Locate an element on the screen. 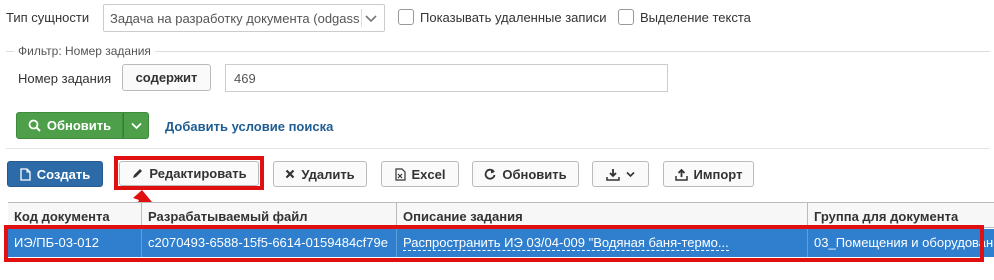 The width and height of the screenshot is (994, 280). edit-button: Редактировать is located at coordinates (189, 173).